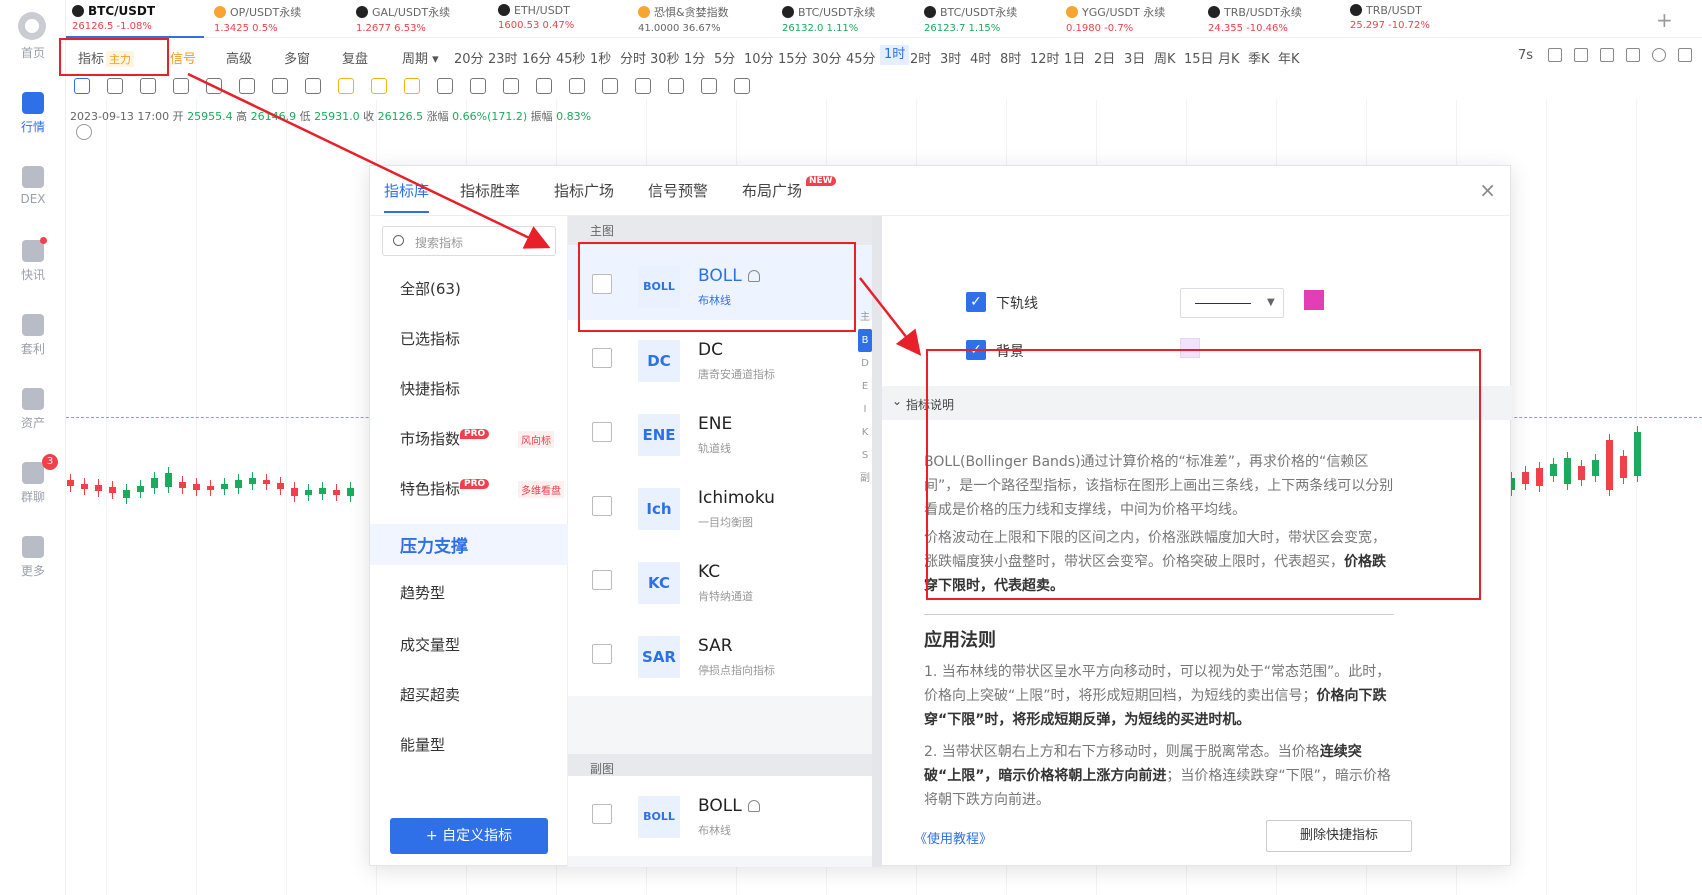 The image size is (1702, 895). What do you see at coordinates (412, 86) in the screenshot?
I see `percent-icon` at bounding box center [412, 86].